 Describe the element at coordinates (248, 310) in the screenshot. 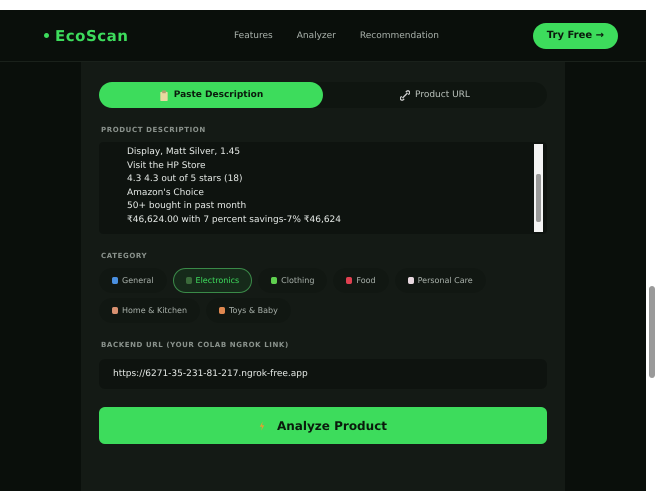

I see `category-chip: Toys & Baby` at that location.